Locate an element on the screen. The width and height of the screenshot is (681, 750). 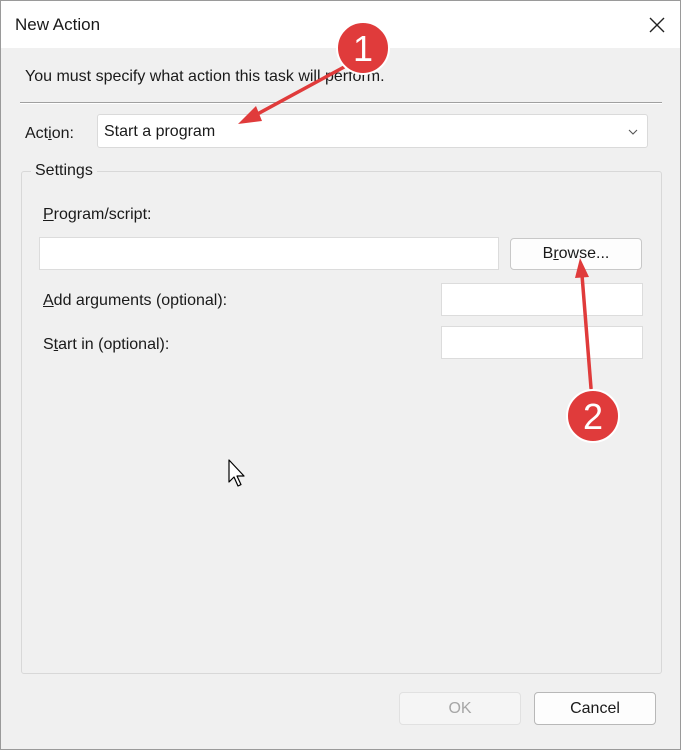
separator-highlight is located at coordinates (341, 103).